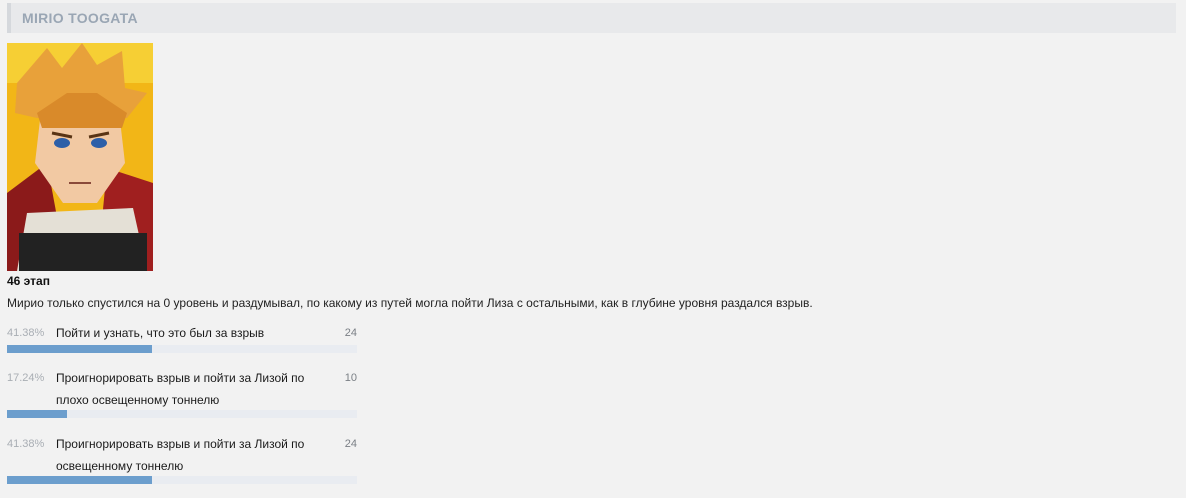 This screenshot has width=1186, height=498. I want to click on poll-option-percent: 17.24%, so click(26, 378).